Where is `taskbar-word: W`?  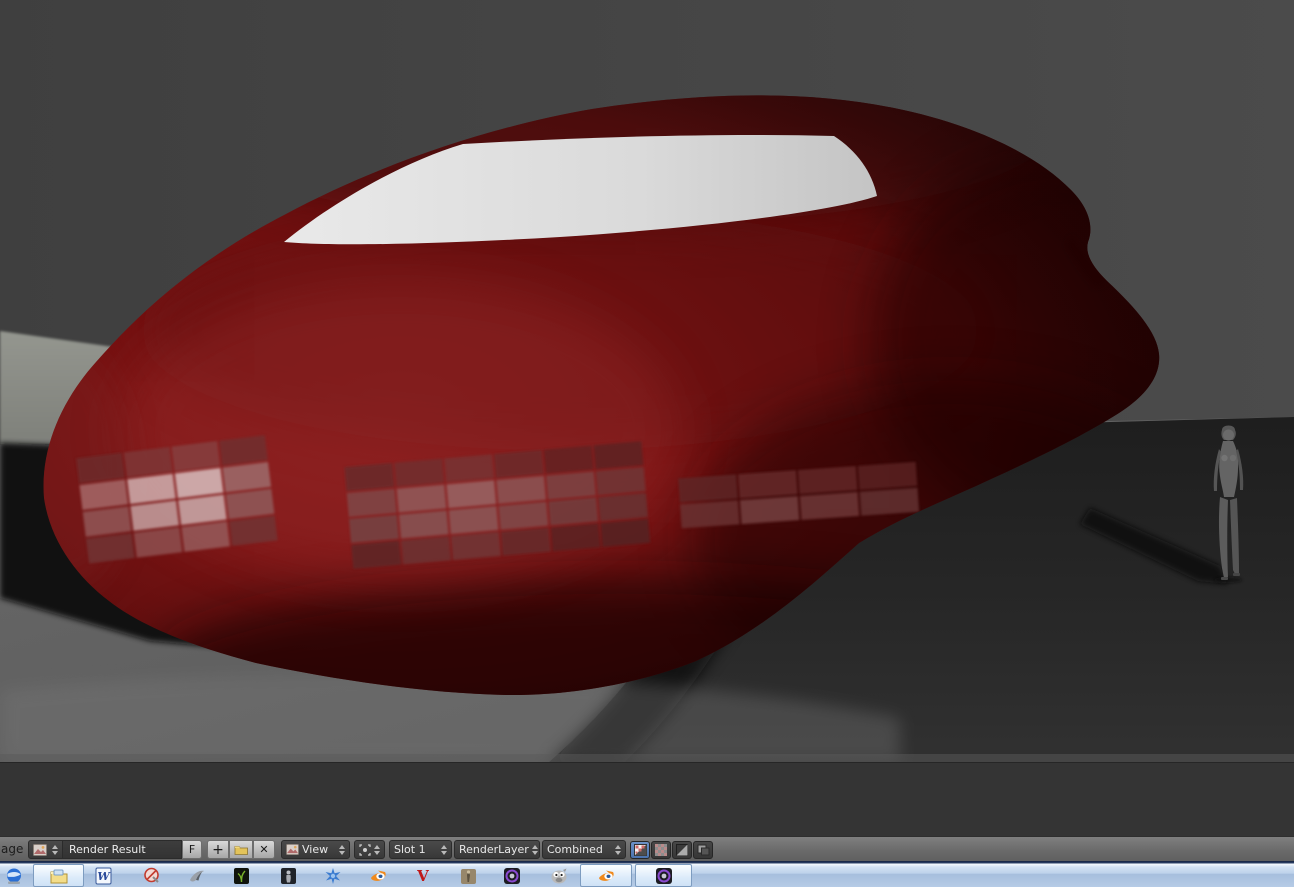 taskbar-word: W is located at coordinates (103, 876).